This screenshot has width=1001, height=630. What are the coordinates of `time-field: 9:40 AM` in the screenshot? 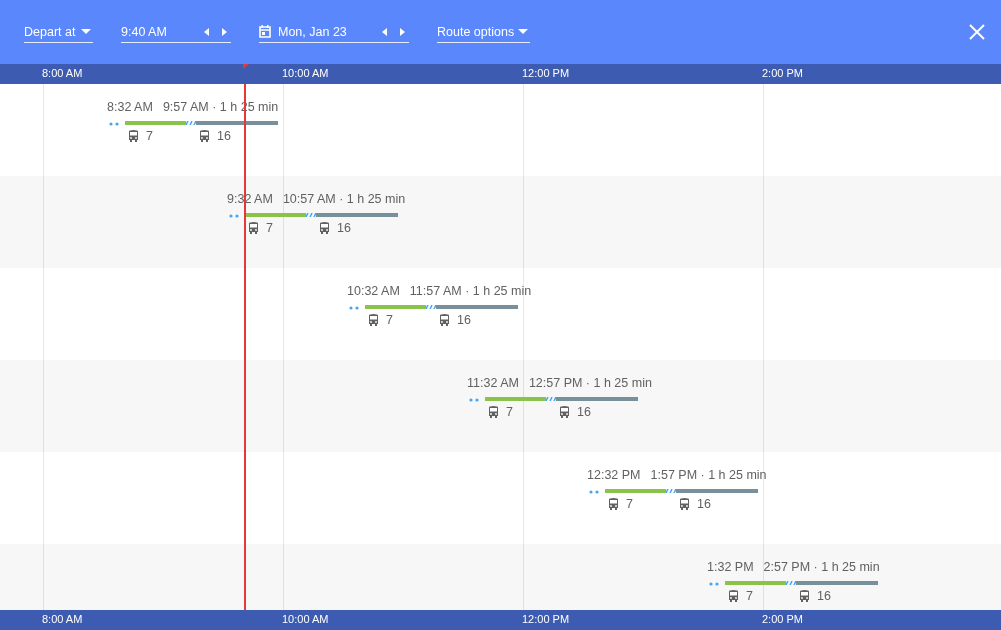 It's located at (176, 32).